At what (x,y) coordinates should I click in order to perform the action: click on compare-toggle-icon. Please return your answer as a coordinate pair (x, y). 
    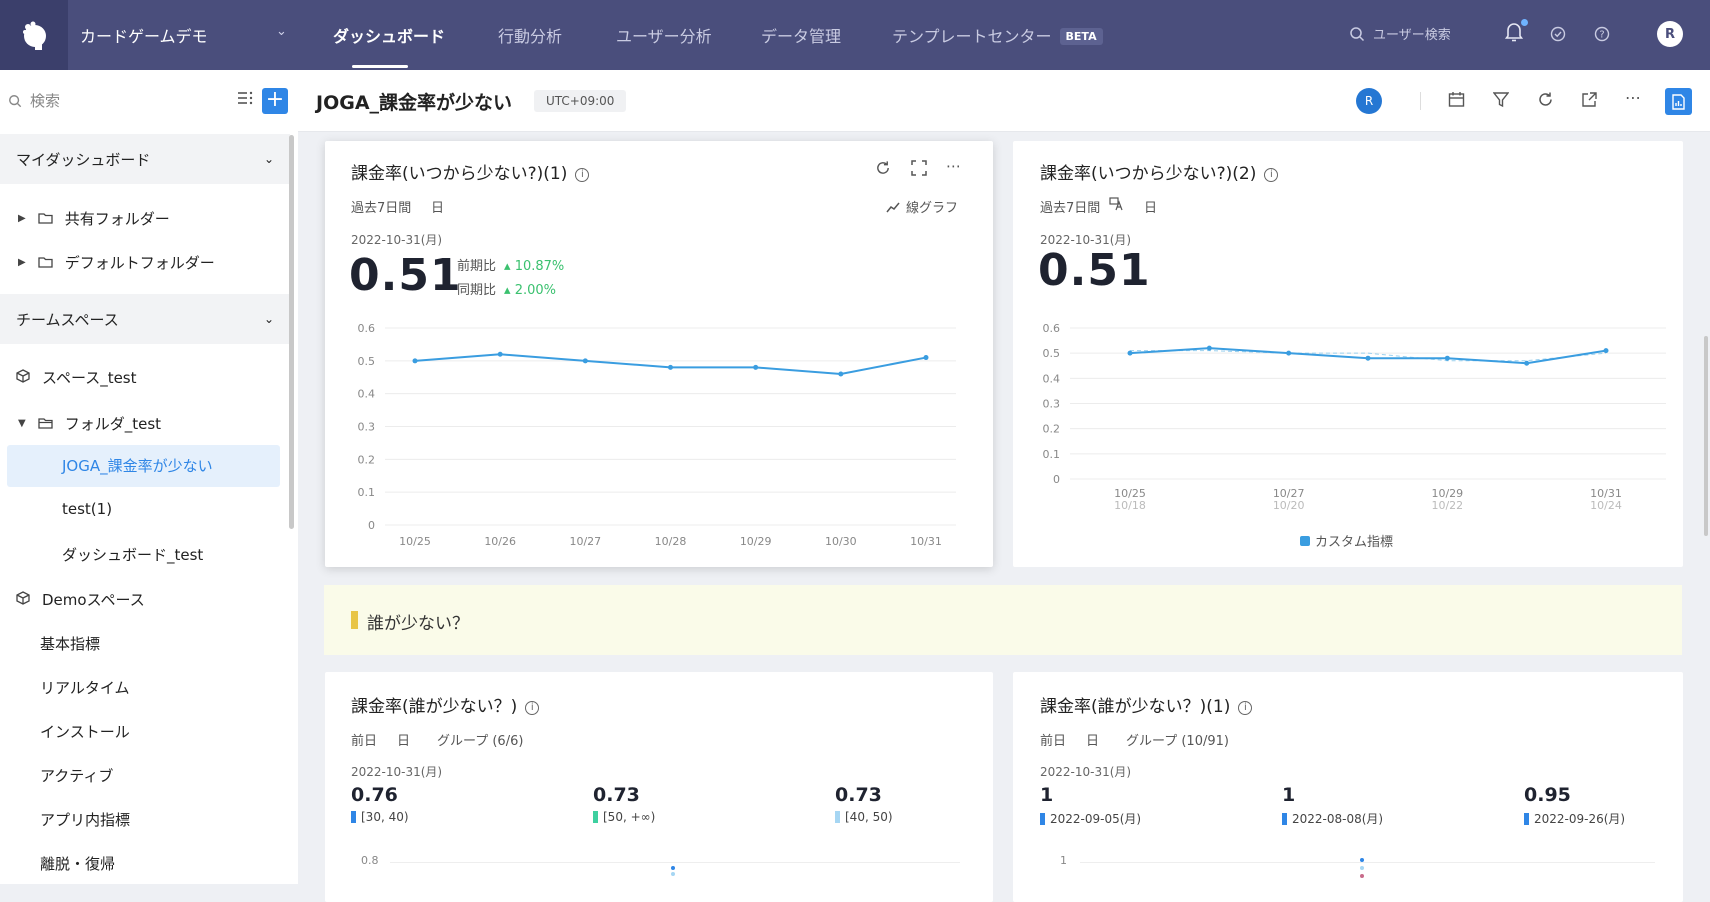
    Looking at the image, I should click on (1117, 206).